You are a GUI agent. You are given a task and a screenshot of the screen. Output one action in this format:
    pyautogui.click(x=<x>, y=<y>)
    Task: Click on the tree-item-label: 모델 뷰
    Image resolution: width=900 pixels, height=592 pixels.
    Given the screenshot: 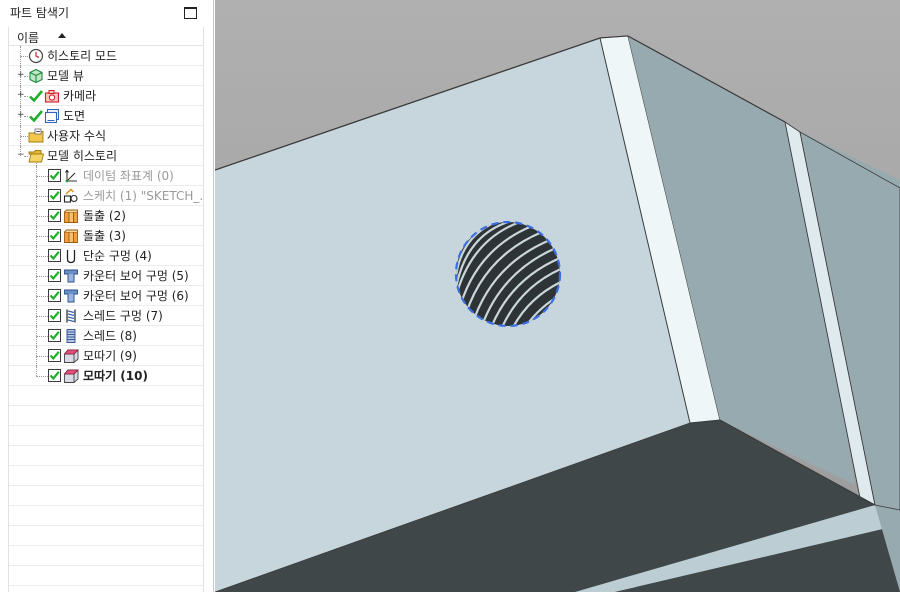 What is the action you would take?
    pyautogui.click(x=65, y=76)
    